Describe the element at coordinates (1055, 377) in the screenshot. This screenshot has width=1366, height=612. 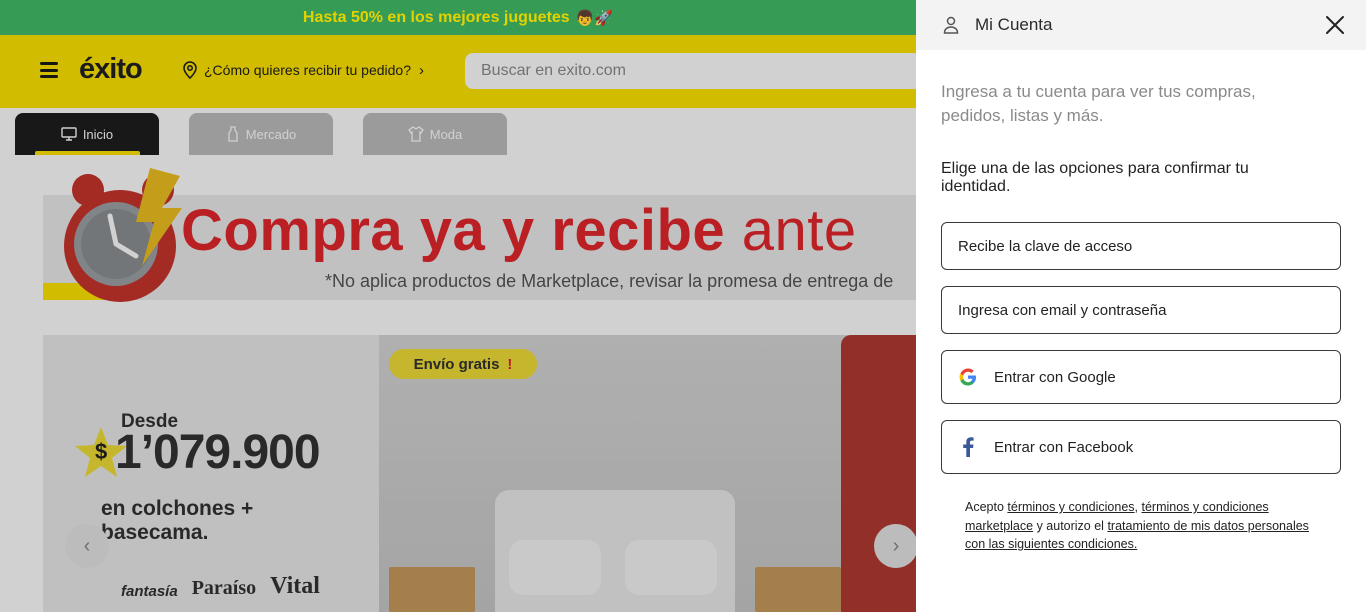
I see `button-label: Entrar con Google` at that location.